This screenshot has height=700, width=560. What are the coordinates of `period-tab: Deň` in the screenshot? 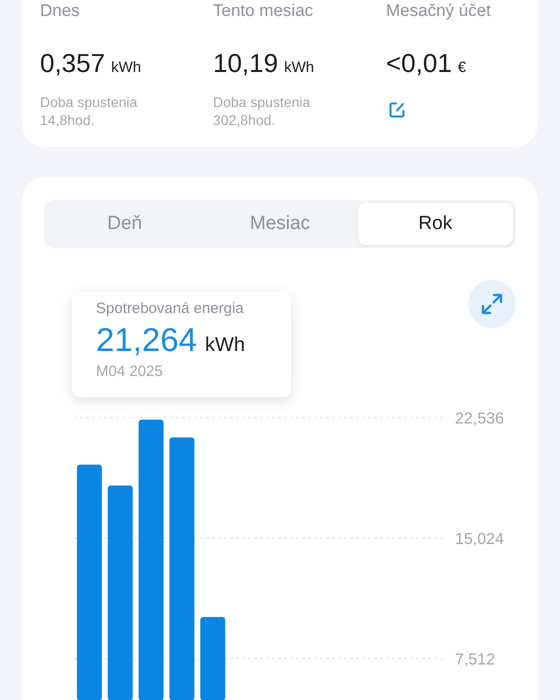 It's located at (124, 224).